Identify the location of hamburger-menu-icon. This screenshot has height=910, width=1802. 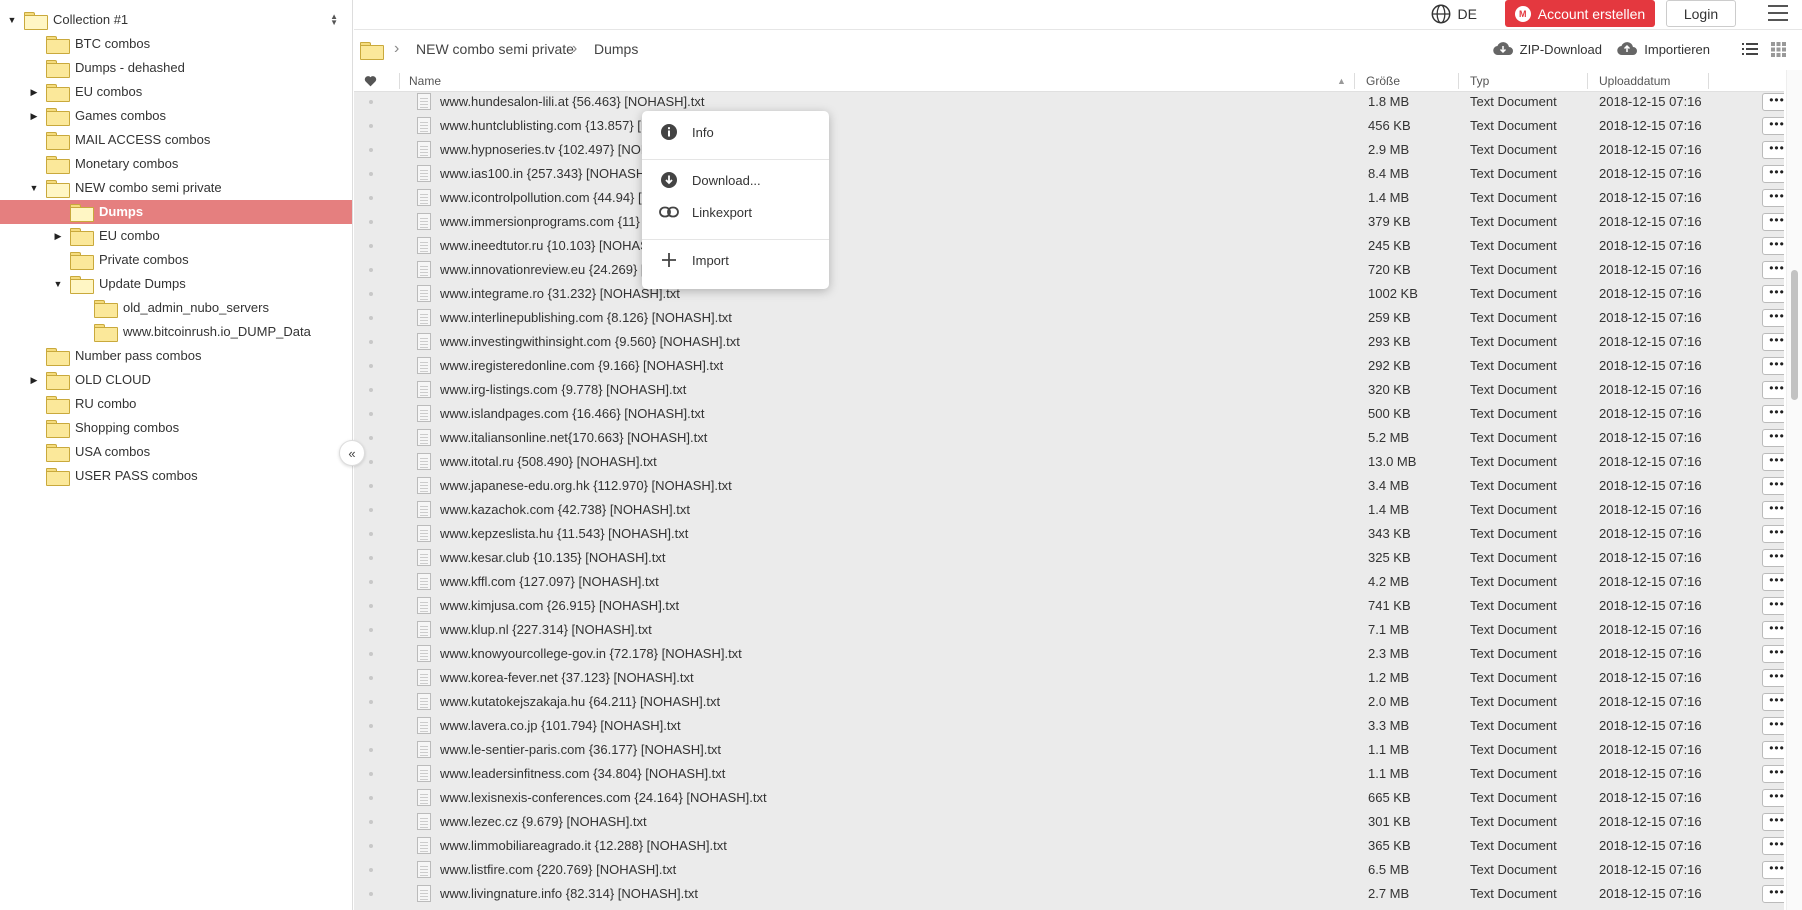
(1778, 13).